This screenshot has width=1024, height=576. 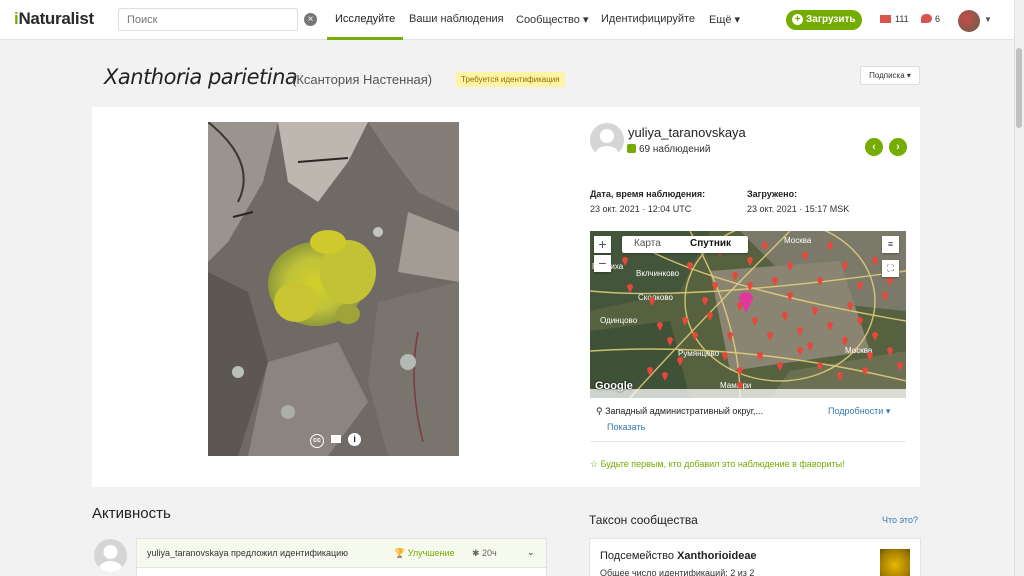 What do you see at coordinates (647, 243) in the screenshot?
I see `map-tab-map: Карта` at bounding box center [647, 243].